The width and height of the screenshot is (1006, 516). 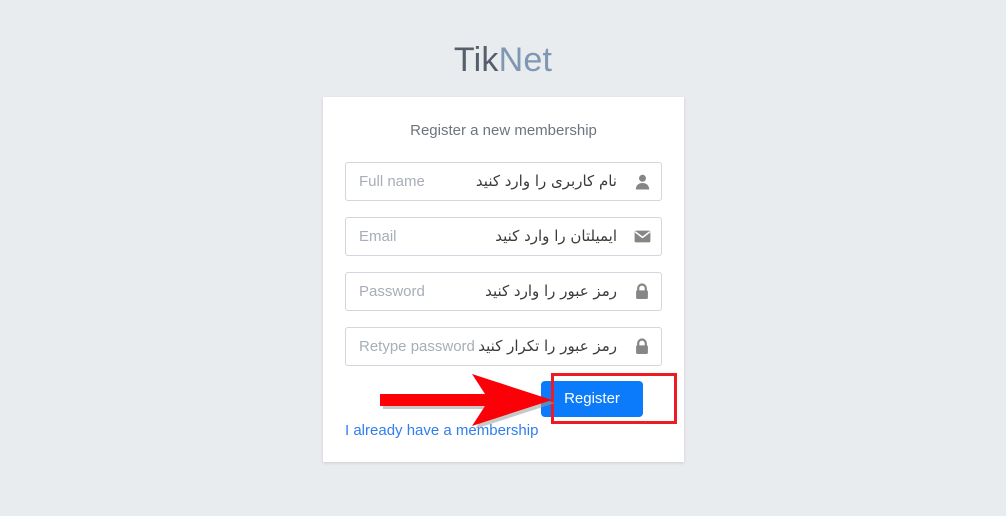 I want to click on email-input-group: Email ایمیلتان را وارد کنید, so click(x=503, y=236).